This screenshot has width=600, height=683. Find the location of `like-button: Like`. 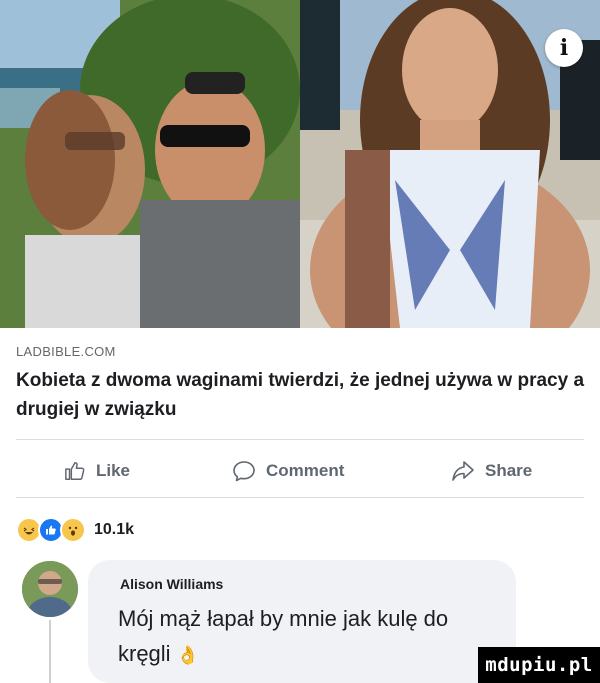

like-button: Like is located at coordinates (97, 471).